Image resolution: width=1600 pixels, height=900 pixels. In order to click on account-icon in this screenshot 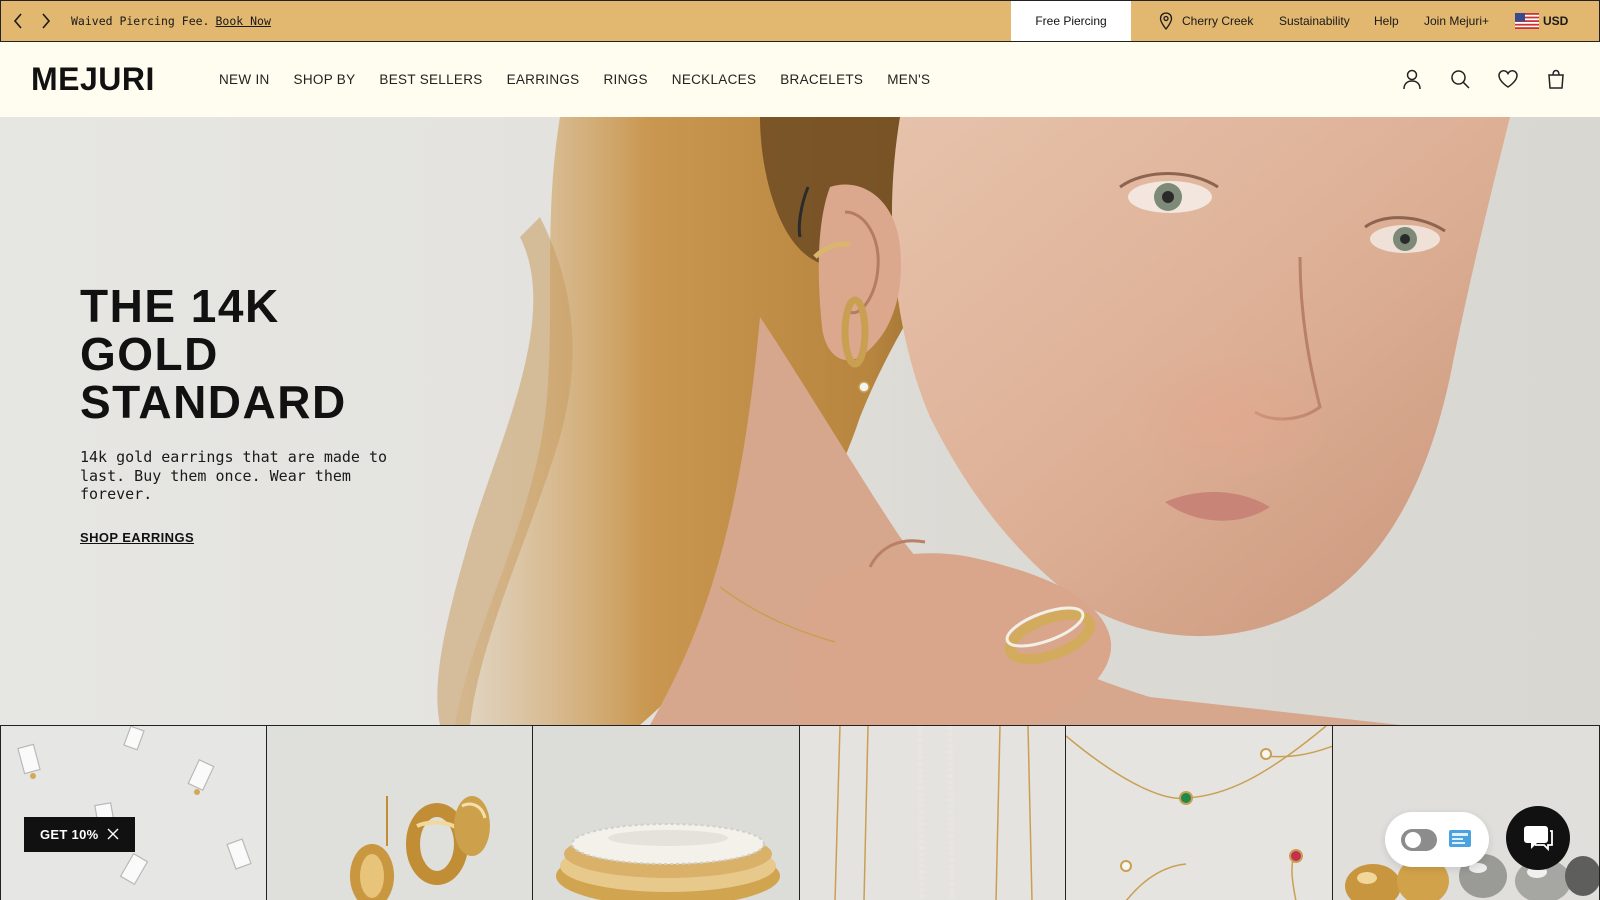, I will do `click(1412, 79)`.